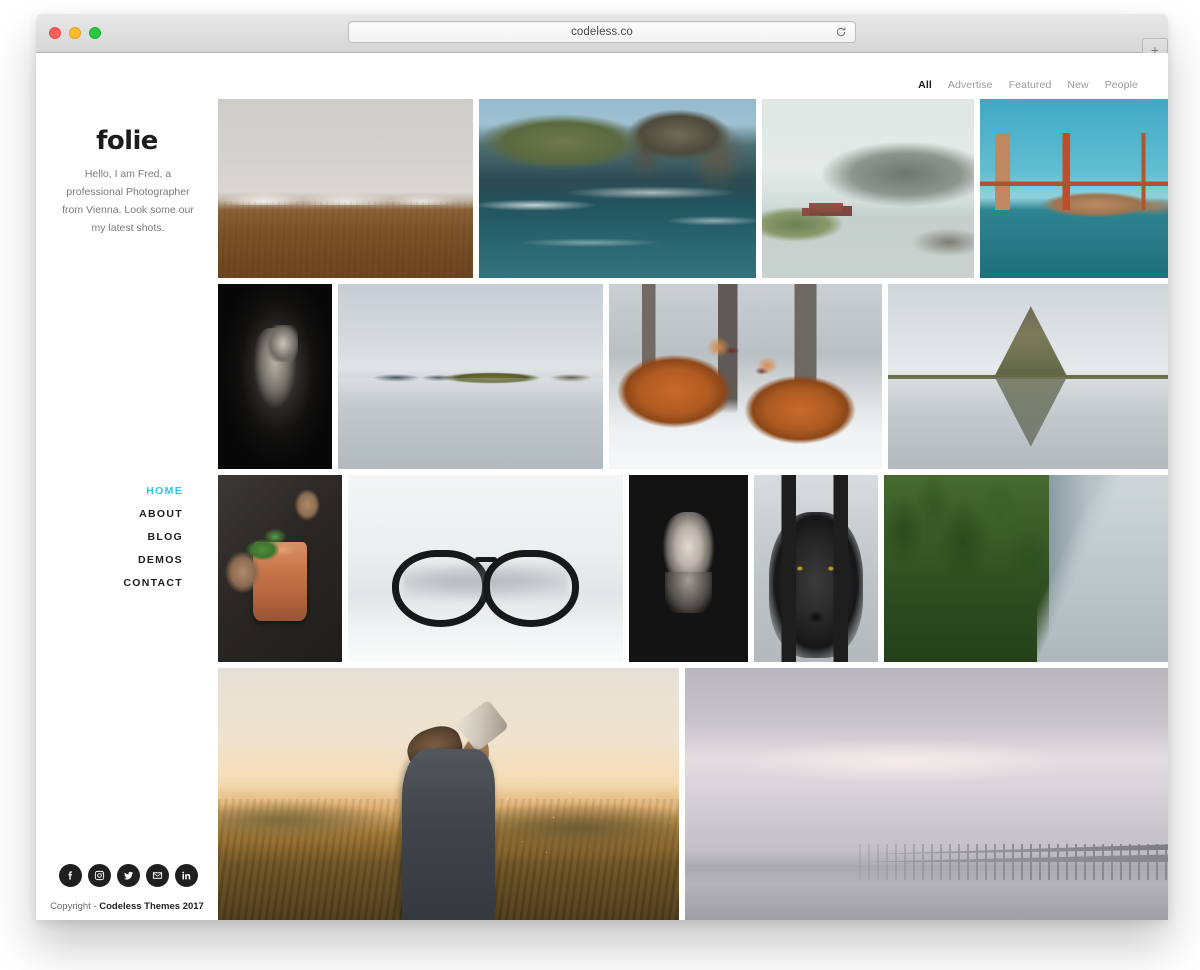  I want to click on photo-red-foxes-snow, so click(745, 376).